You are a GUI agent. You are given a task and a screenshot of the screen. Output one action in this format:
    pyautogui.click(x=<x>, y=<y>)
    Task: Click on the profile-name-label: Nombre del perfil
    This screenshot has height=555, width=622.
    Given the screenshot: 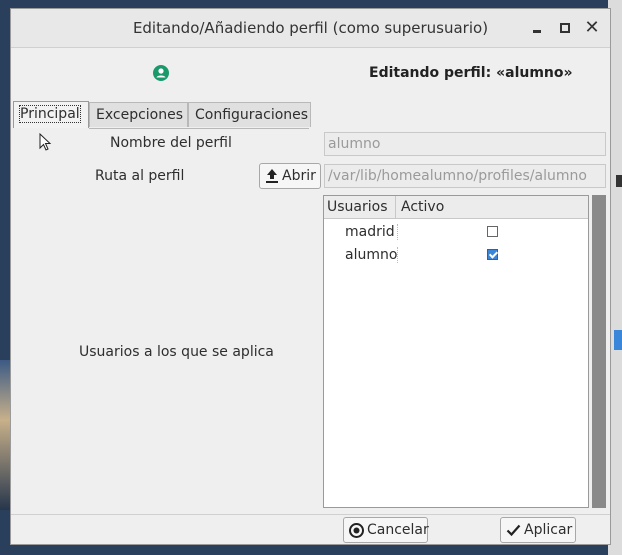 What is the action you would take?
    pyautogui.click(x=171, y=143)
    